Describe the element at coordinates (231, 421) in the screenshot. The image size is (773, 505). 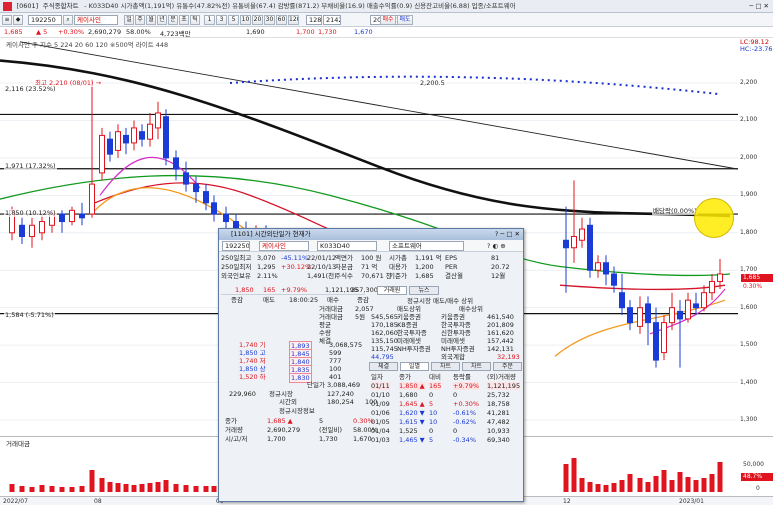
I see `regular-info-cell: 종가` at that location.